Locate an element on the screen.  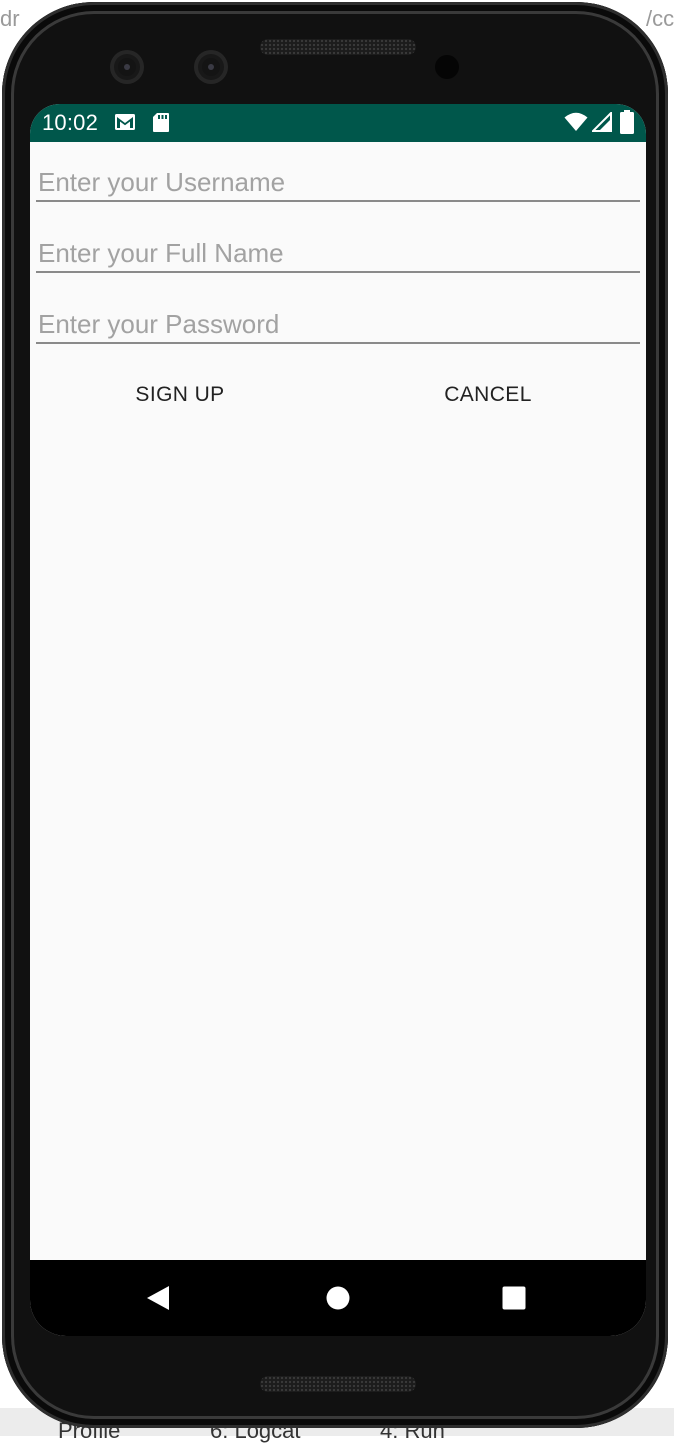
recents-icon is located at coordinates (514, 1298).